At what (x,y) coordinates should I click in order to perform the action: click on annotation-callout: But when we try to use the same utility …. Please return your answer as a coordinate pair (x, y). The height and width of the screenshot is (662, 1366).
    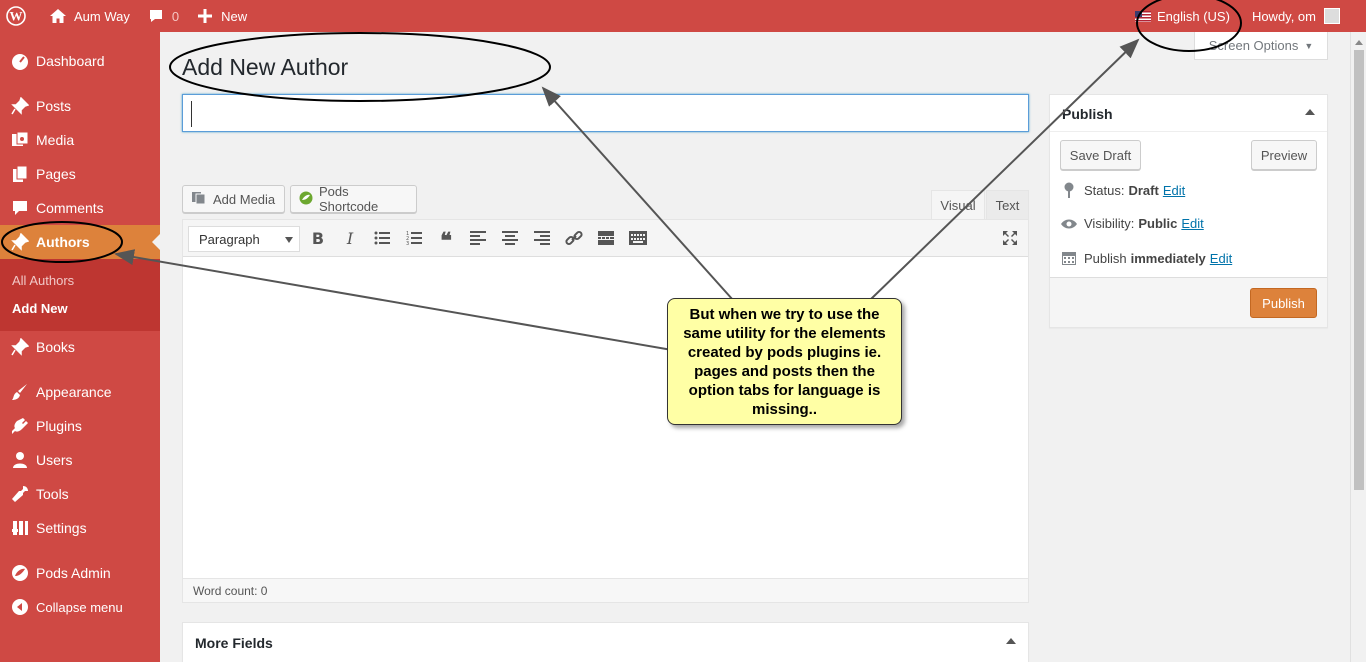
    Looking at the image, I should click on (784, 361).